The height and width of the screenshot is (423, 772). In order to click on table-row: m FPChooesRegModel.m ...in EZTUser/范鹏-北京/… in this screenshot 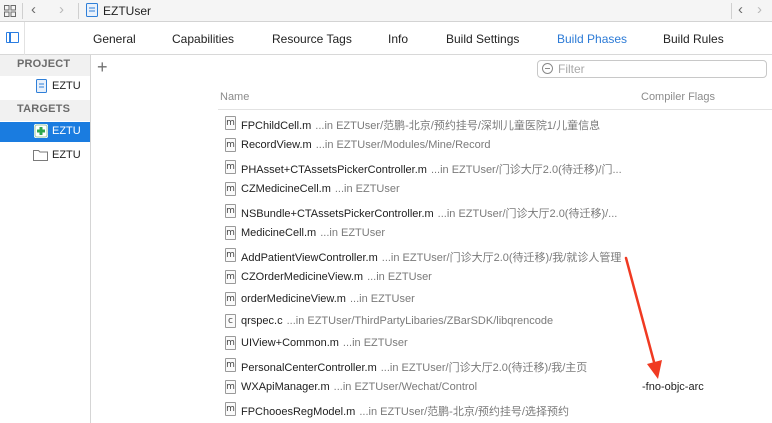, I will do `click(495, 410)`.